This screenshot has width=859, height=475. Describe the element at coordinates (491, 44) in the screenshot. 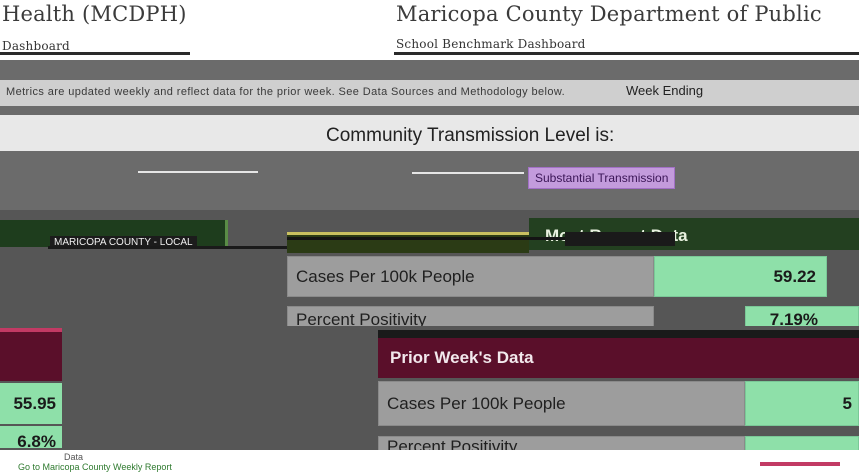

I see `header-right-subtitle: School Benchmark Dashboard` at that location.